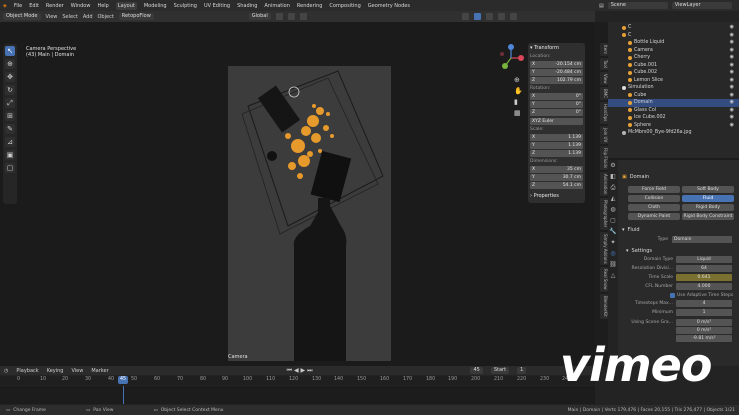 Image resolution: width=739 pixels, height=415 pixels. I want to click on tab-sculpting: Sculpting, so click(185, 6).